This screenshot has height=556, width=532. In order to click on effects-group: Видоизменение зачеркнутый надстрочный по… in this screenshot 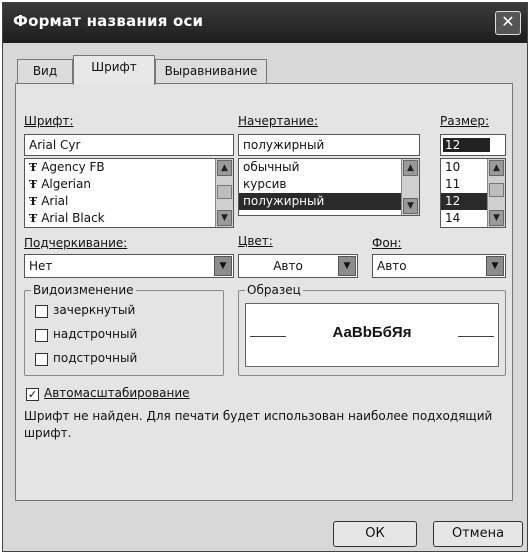, I will do `click(124, 329)`.